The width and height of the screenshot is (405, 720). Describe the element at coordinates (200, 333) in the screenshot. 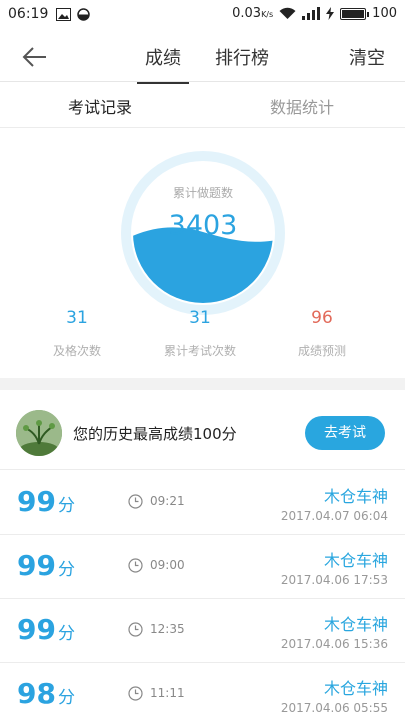

I see `stat-exam-count: 31 累计考试次数` at that location.